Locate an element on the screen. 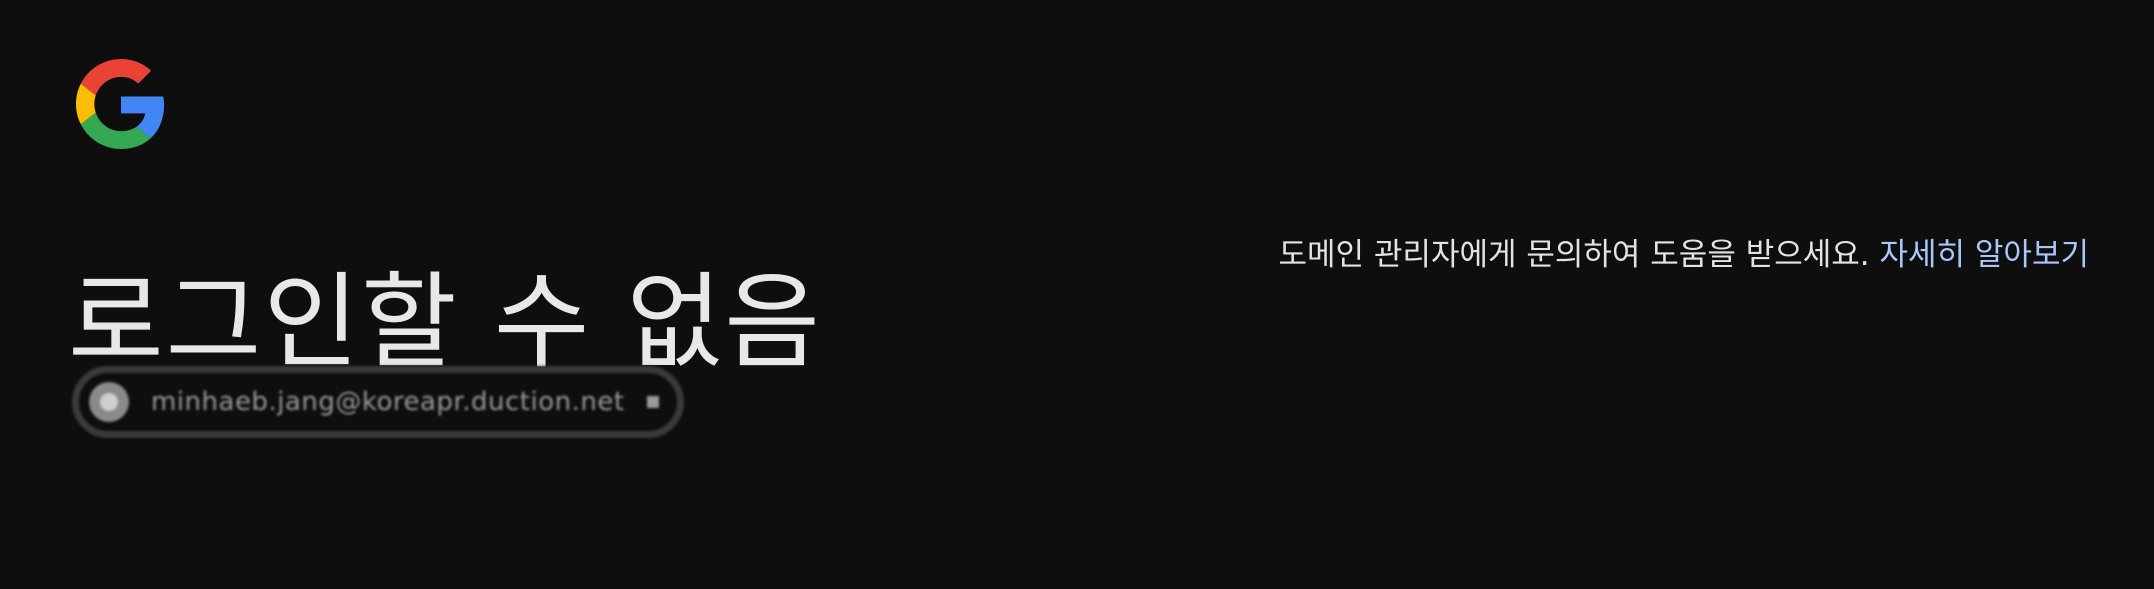  chevron-down-icon is located at coordinates (653, 402).